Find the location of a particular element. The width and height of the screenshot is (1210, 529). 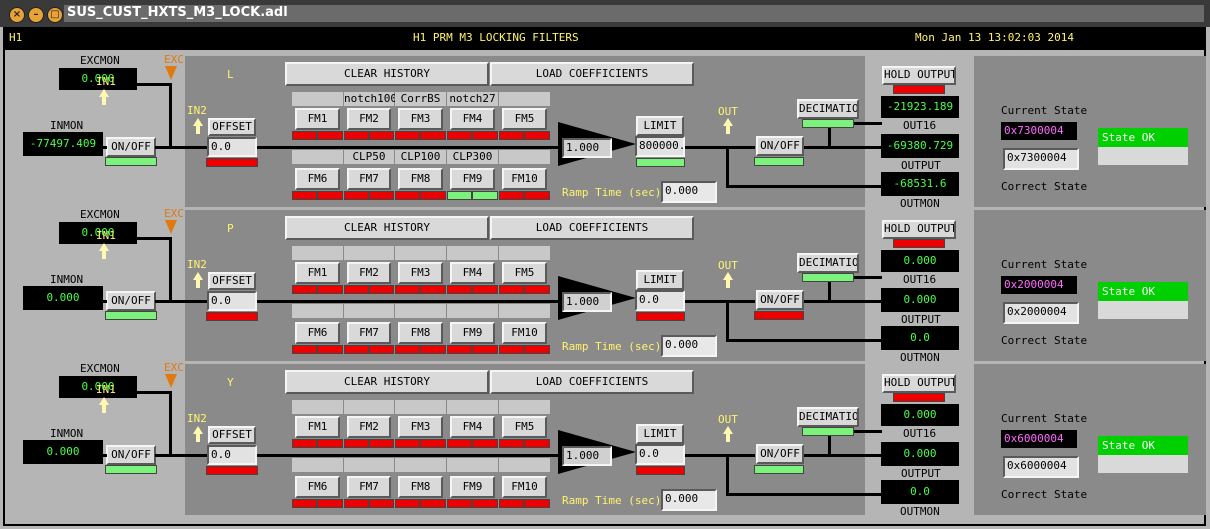

limit-led is located at coordinates (660, 470).